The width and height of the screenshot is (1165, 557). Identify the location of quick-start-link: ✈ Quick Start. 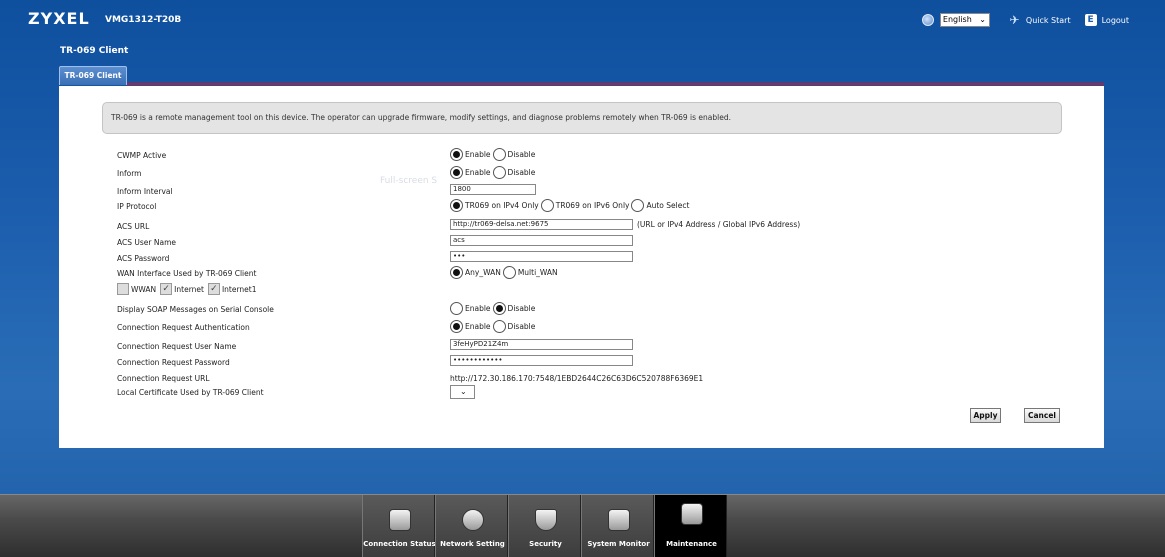
(1039, 19).